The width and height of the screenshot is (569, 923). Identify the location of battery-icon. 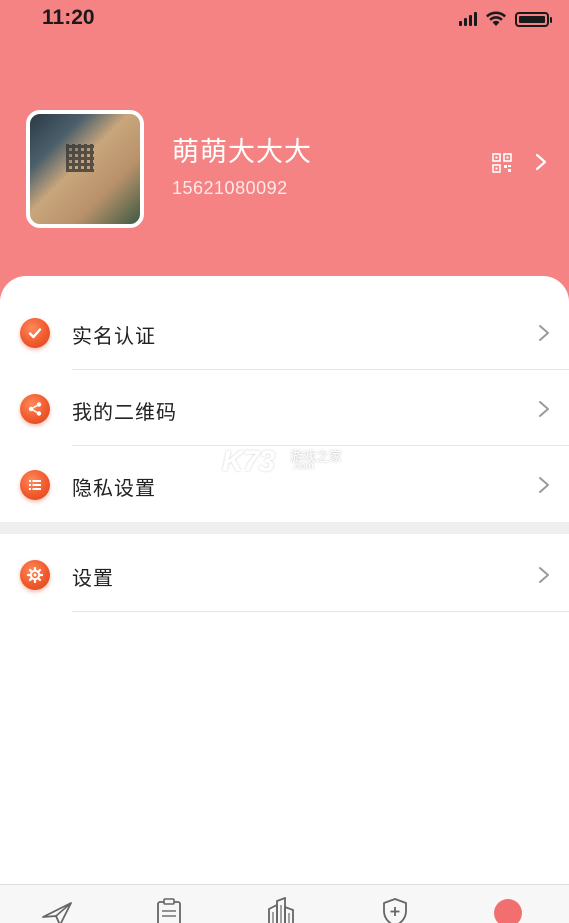
(533, 19).